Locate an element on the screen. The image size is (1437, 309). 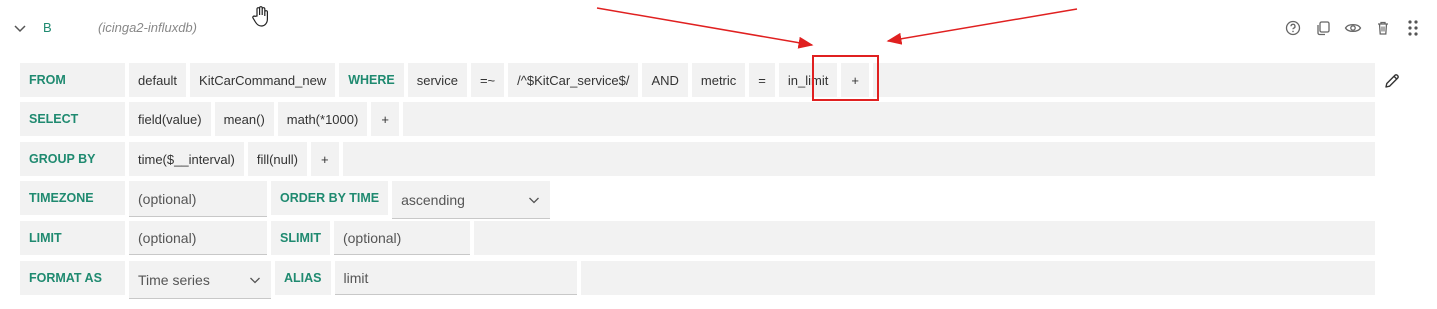
format-row: FORMAT AS Time series ALIAS limit is located at coordinates (697, 280).